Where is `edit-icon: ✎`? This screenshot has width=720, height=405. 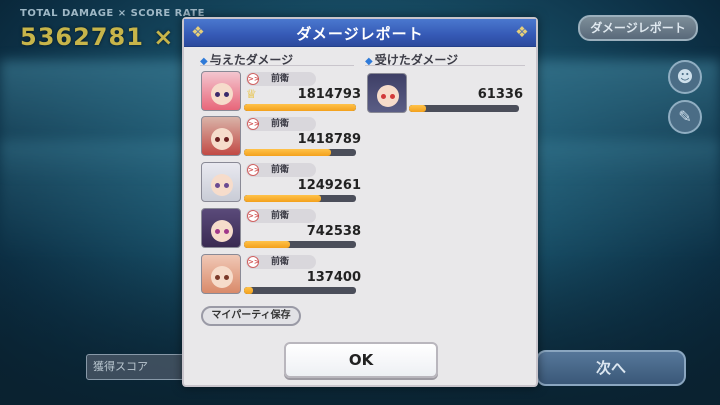 edit-icon: ✎ is located at coordinates (685, 117).